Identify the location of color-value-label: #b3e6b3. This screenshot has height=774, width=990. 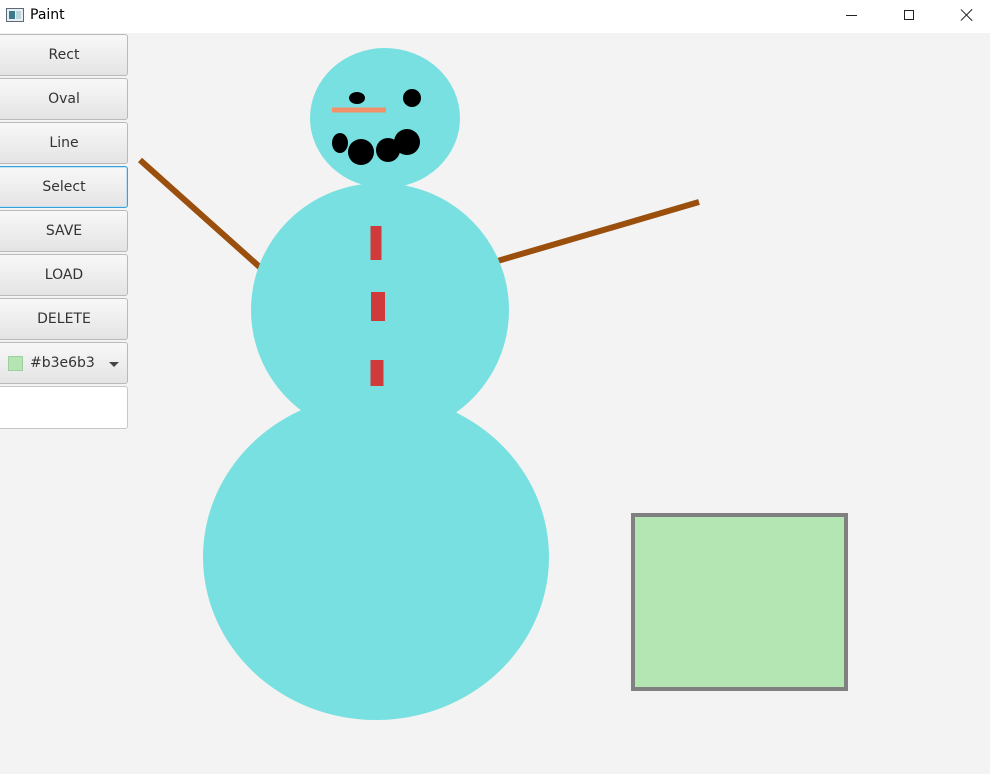
(62, 363).